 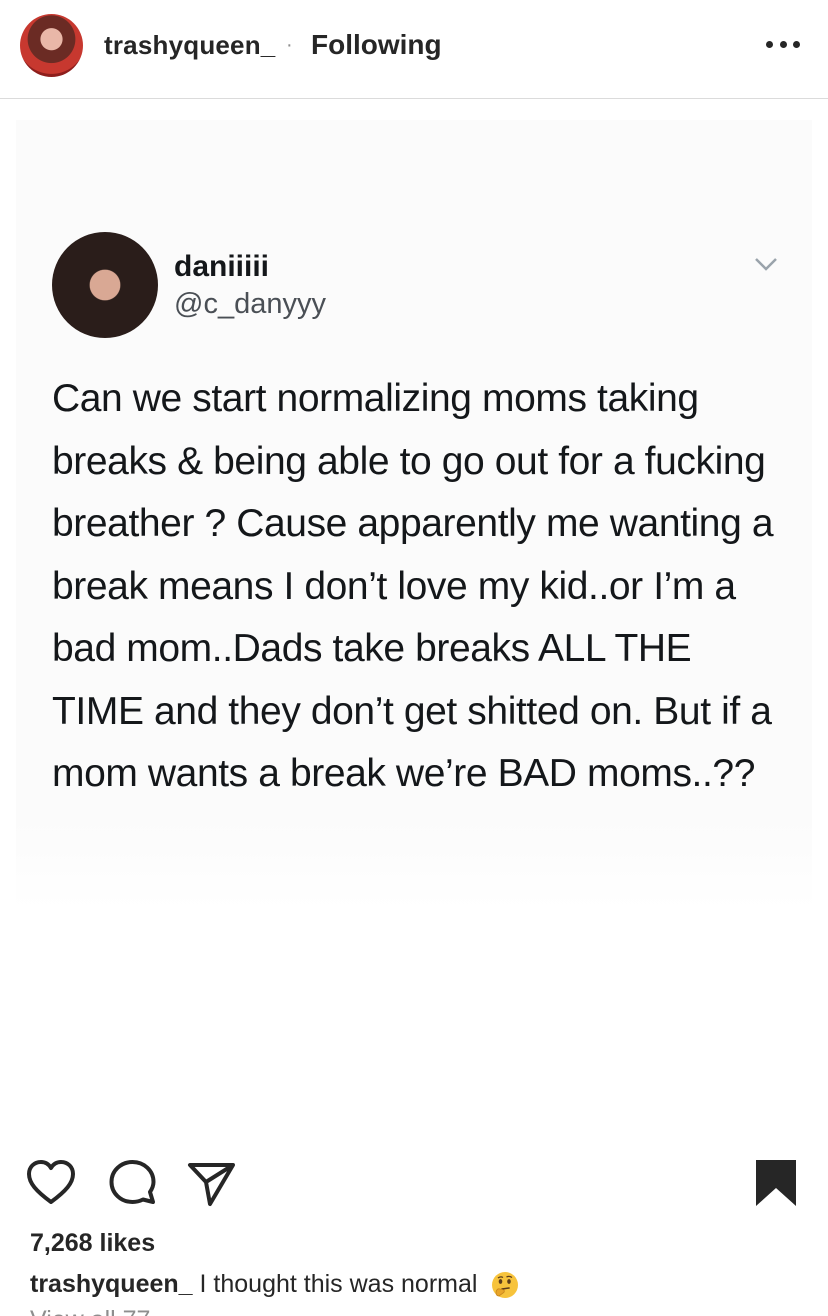 I want to click on thinking-face-emoji, so click(x=505, y=1285).